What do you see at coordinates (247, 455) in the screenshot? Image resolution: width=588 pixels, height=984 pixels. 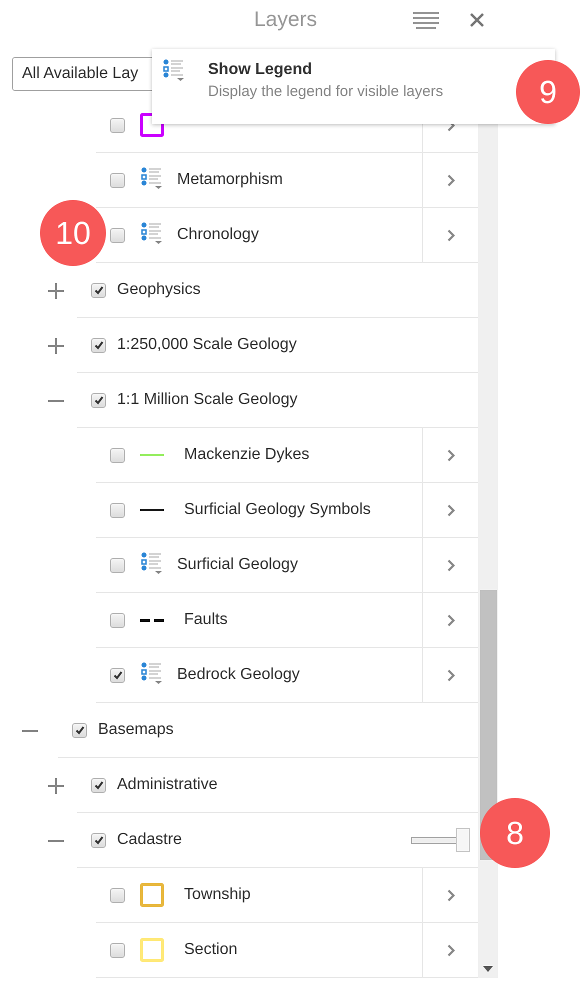 I see `layer-name: Mackenzie Dykes` at bounding box center [247, 455].